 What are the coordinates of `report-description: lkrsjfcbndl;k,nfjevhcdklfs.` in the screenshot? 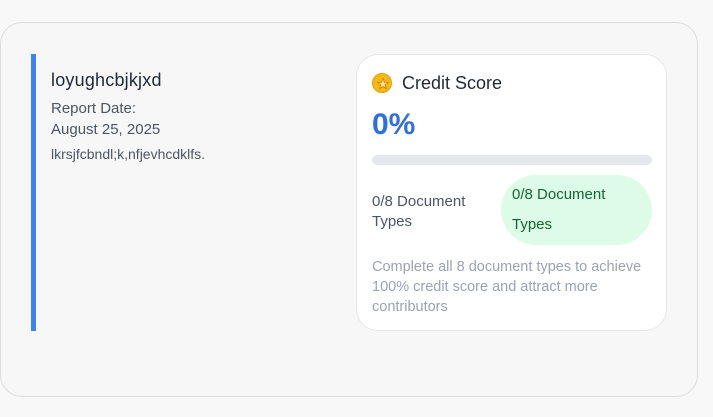 It's located at (128, 154).